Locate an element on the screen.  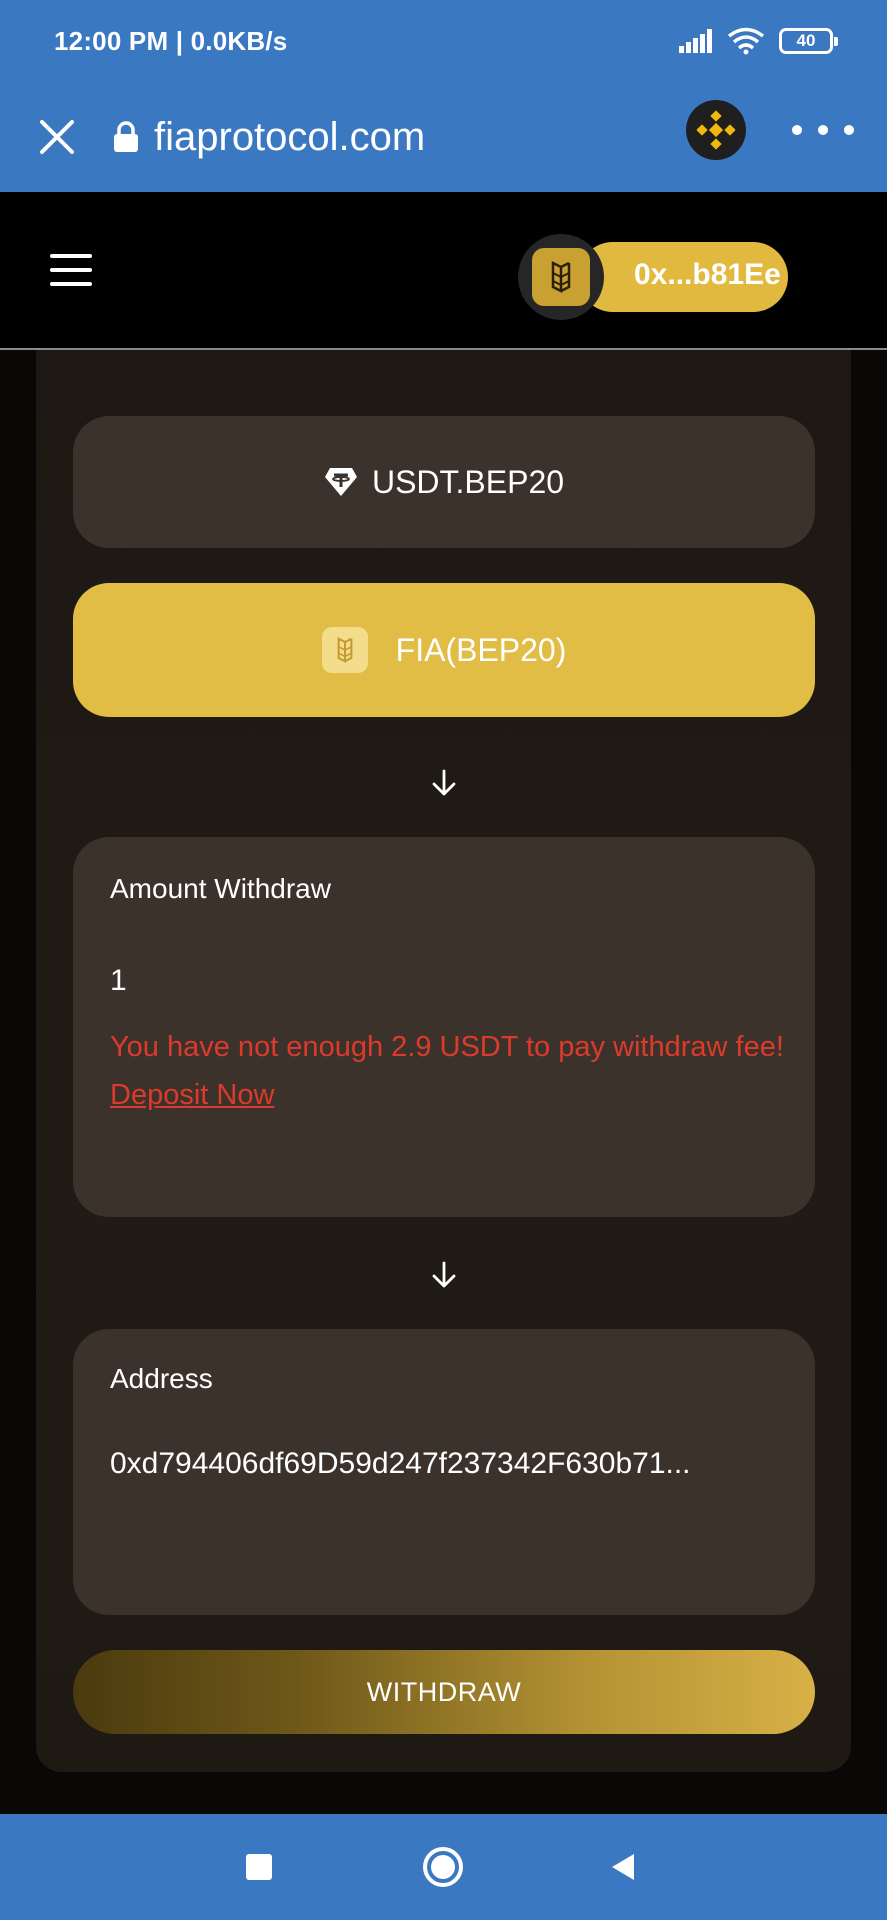
close-button is located at coordinates (57, 137).